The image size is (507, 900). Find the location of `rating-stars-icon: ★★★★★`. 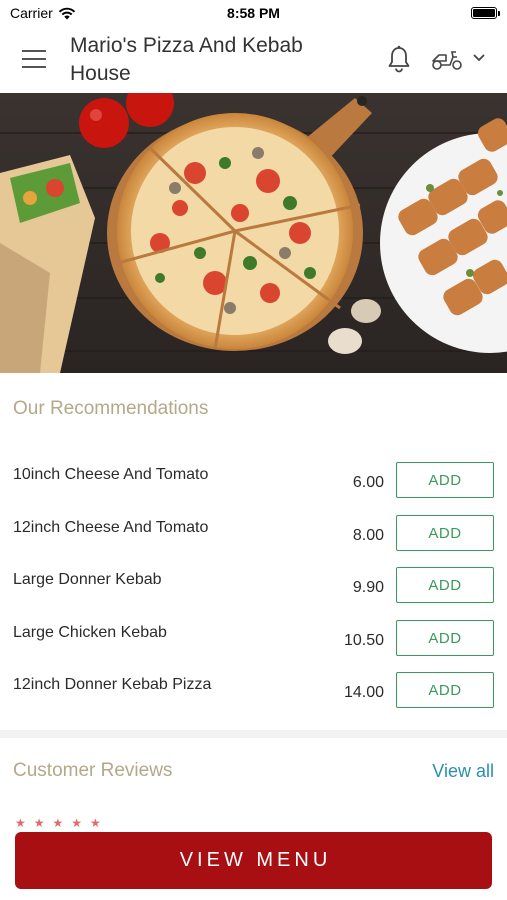

rating-stars-icon: ★★★★★ is located at coordinates (62, 823).